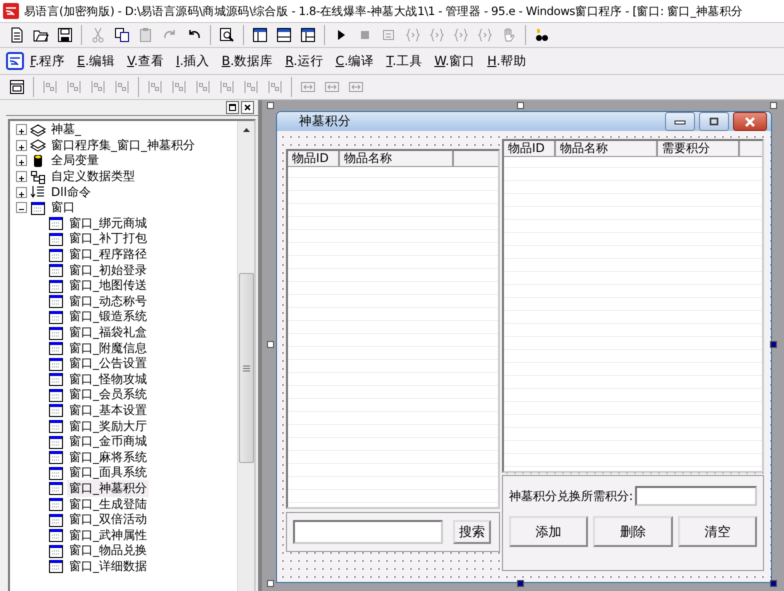  I want to click on tree-item: 窗口_补丁打包, so click(108, 239).